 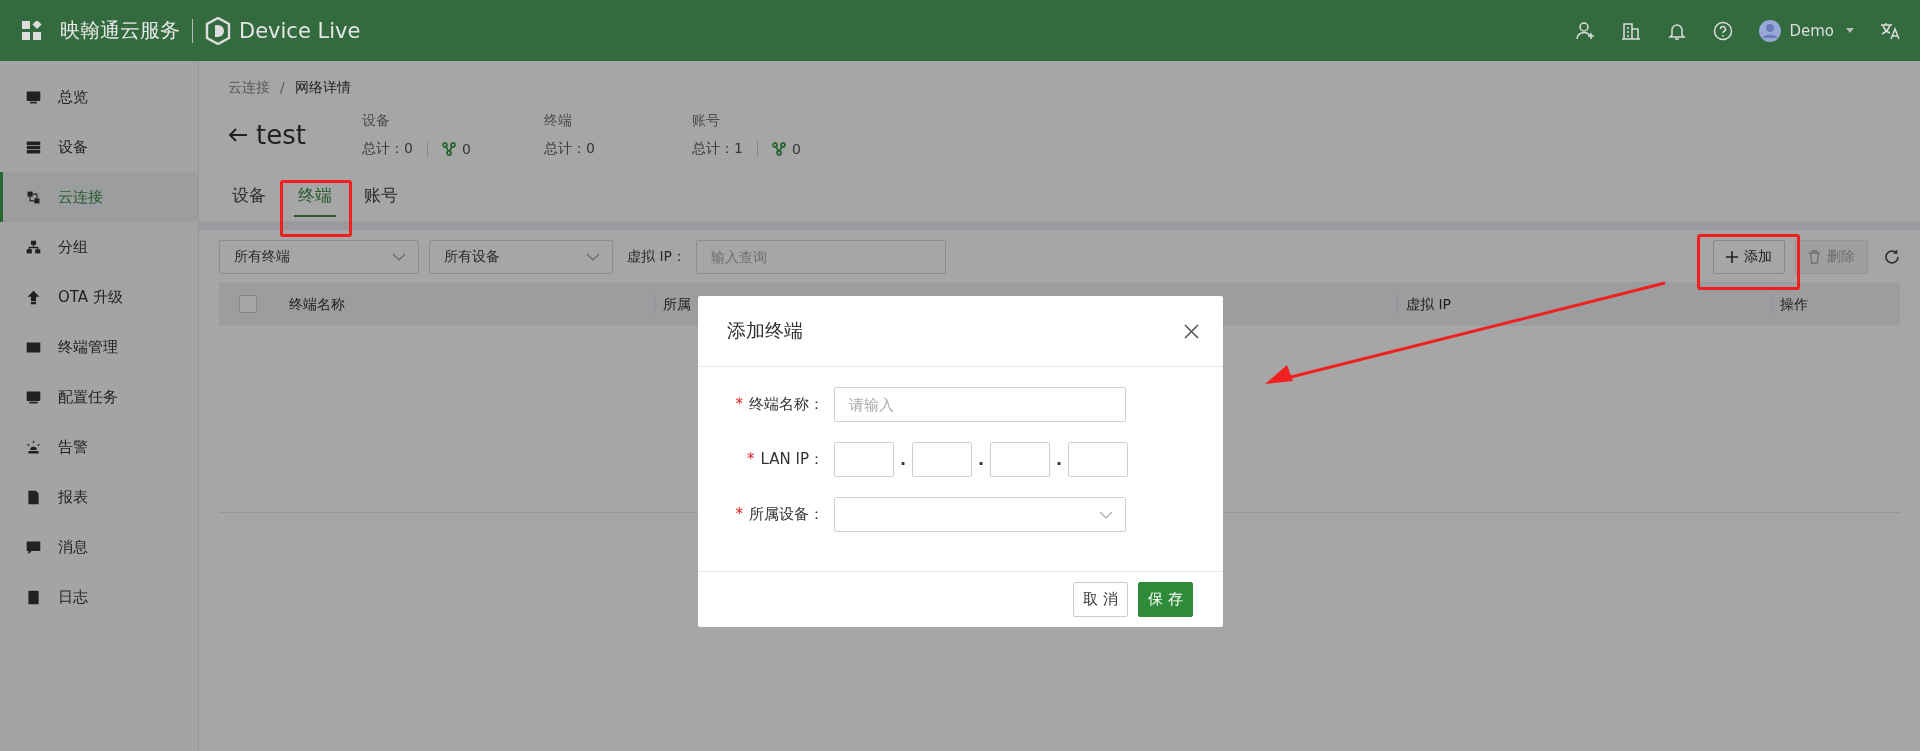 What do you see at coordinates (1732, 257) in the screenshot?
I see `plus-icon` at bounding box center [1732, 257].